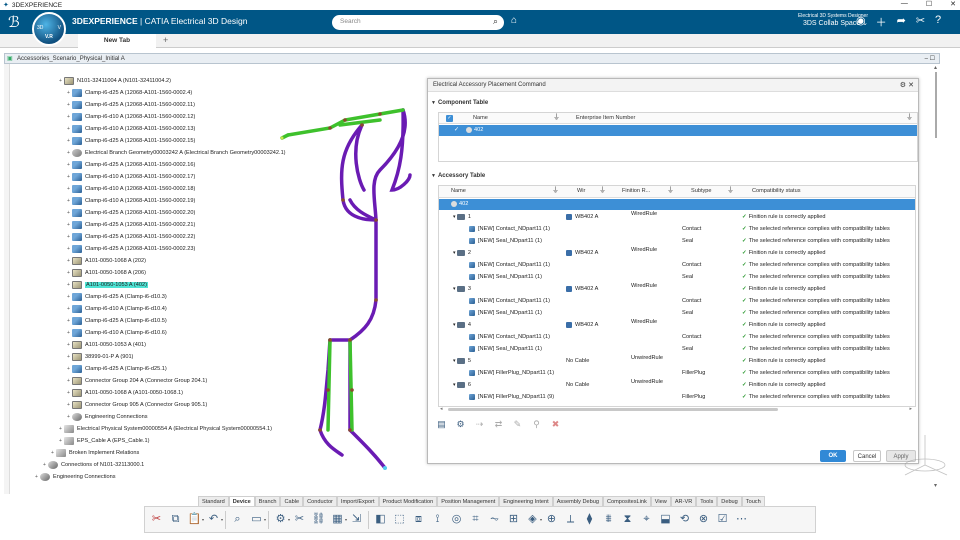 Image resolution: width=960 pixels, height=540 pixels. I want to click on col-subtype: Subtype, so click(701, 191).